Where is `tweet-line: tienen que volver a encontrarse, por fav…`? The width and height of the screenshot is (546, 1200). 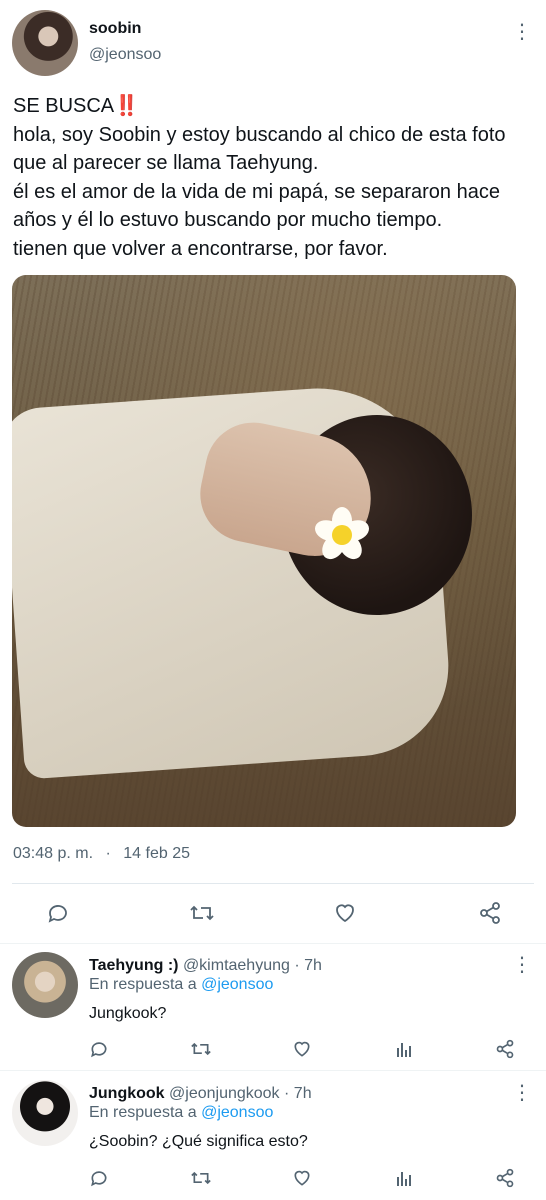
tweet-line: tienen que volver a encontrarse, por fav… is located at coordinates (200, 248).